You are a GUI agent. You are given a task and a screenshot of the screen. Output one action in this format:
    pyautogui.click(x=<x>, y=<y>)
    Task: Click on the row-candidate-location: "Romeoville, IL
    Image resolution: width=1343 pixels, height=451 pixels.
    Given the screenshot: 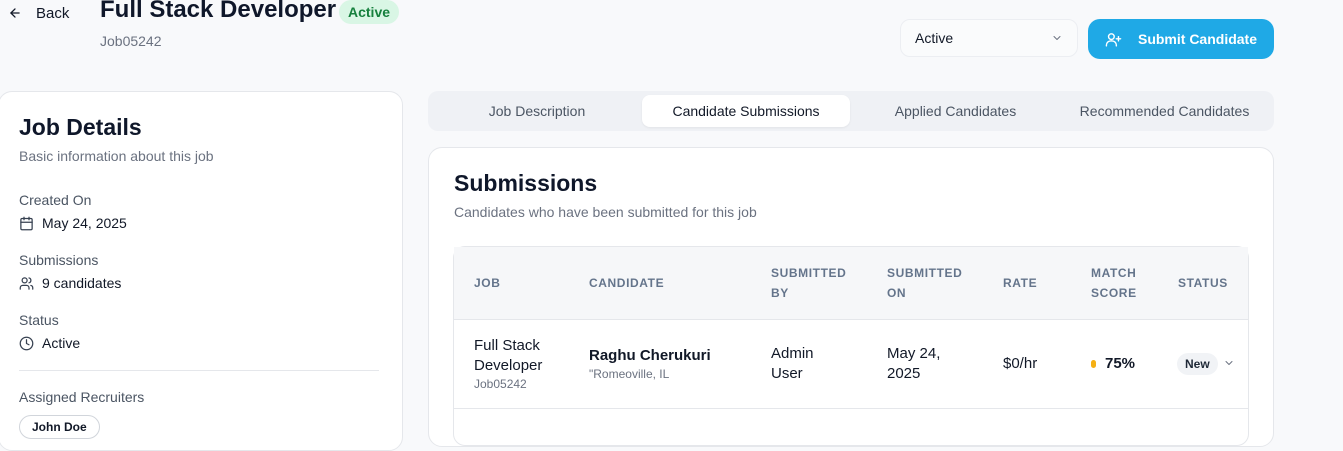 What is the action you would take?
    pyautogui.click(x=629, y=374)
    